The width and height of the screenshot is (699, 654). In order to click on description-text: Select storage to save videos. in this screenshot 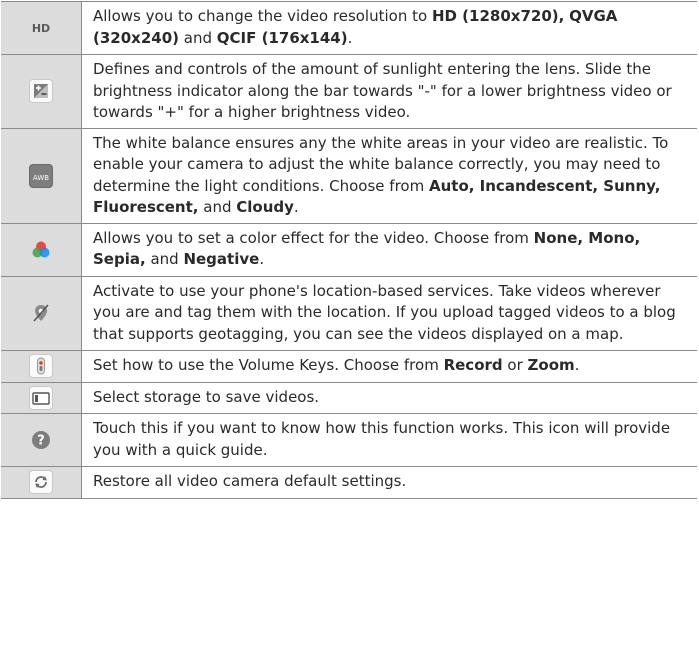, I will do `click(206, 396)`.